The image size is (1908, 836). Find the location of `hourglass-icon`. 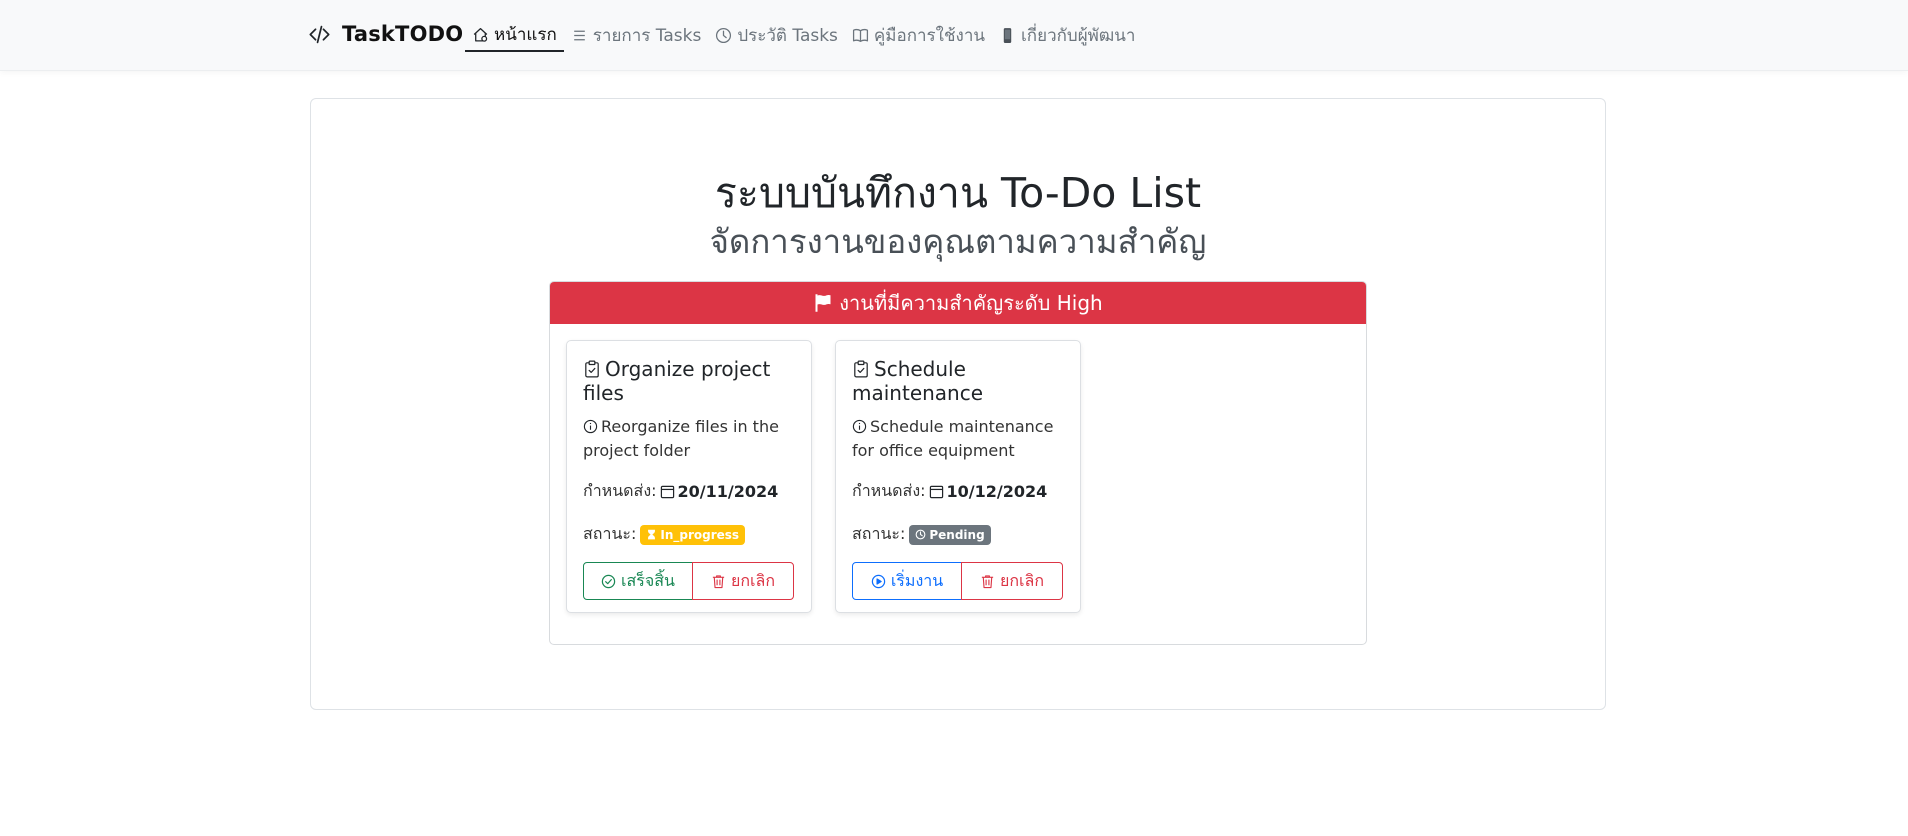

hourglass-icon is located at coordinates (652, 534).